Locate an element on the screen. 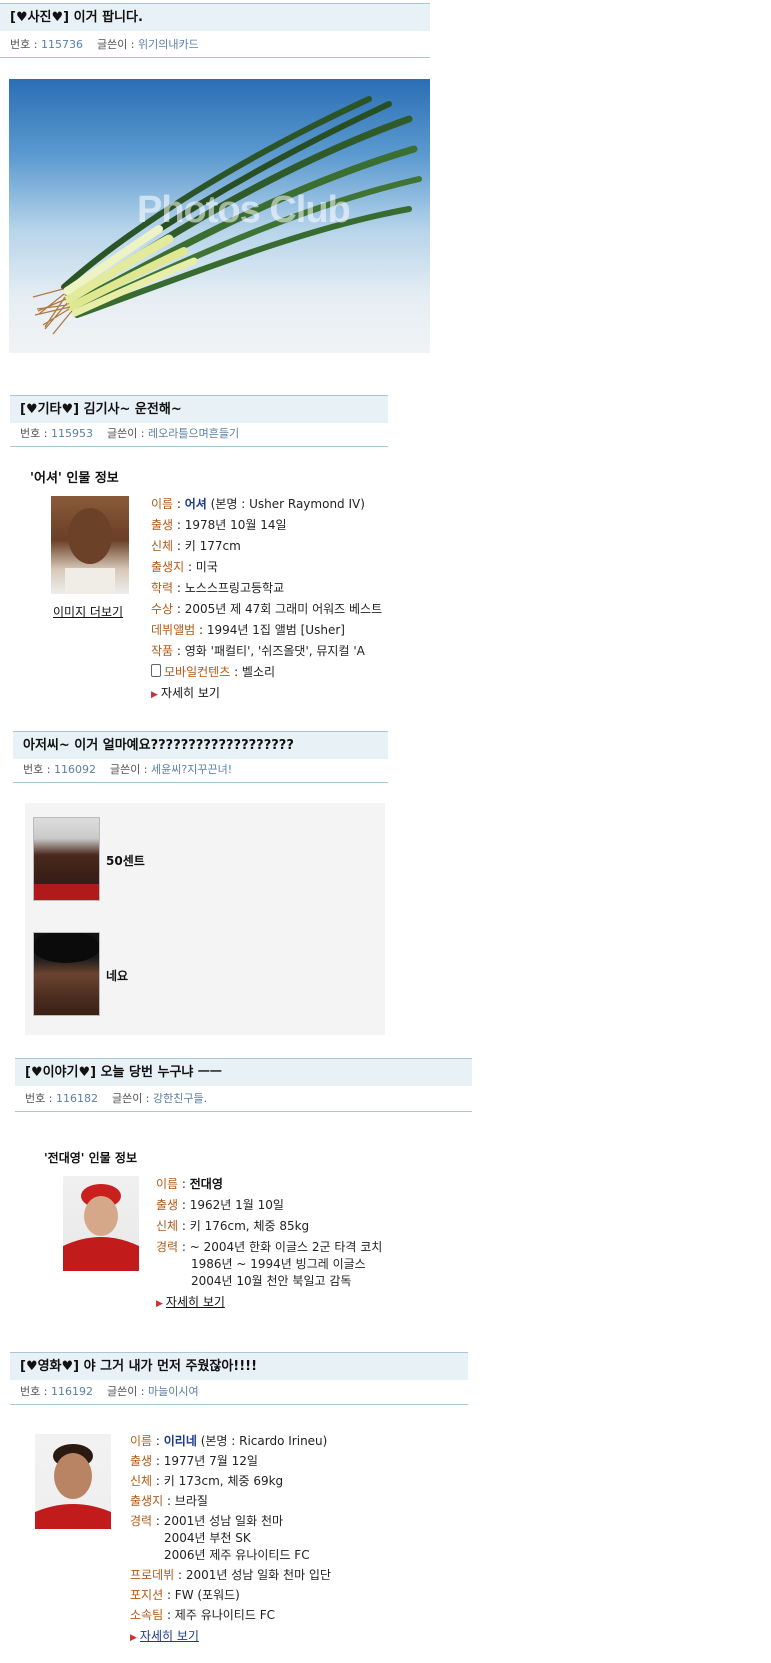 This screenshot has height=1663, width=771. author-name: 강한친구들. is located at coordinates (180, 1098).